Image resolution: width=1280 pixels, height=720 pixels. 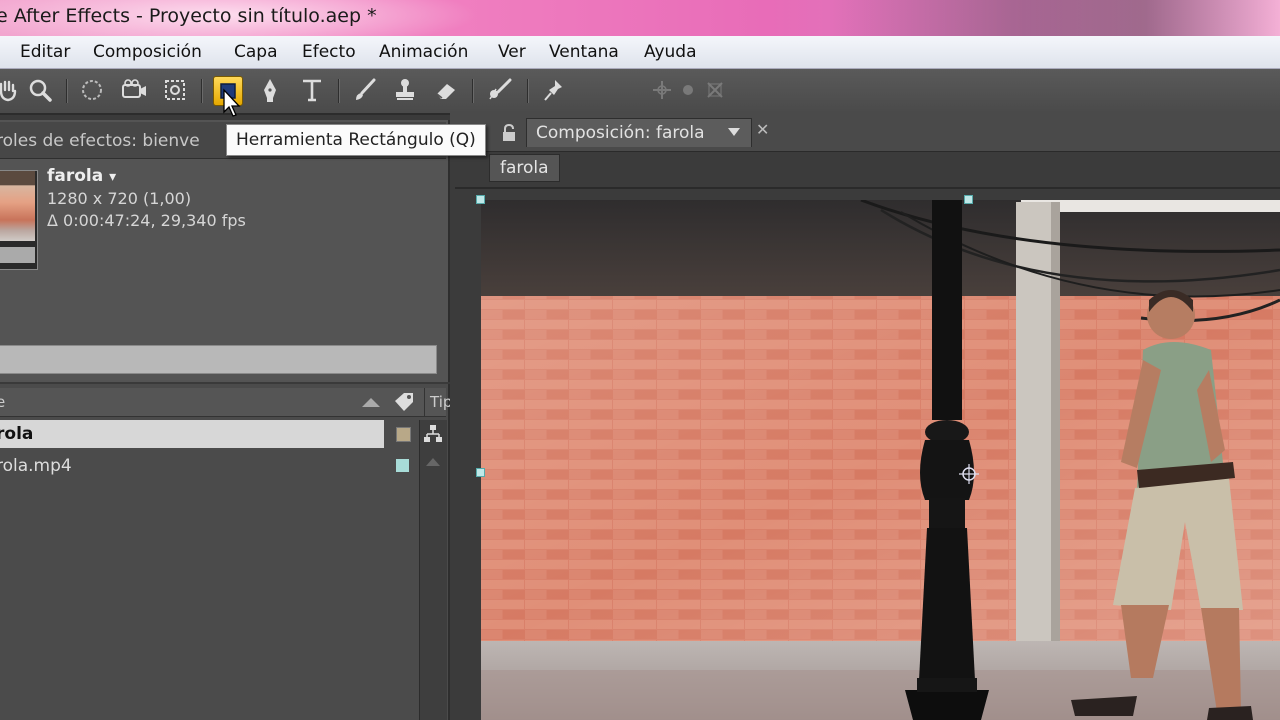 What do you see at coordinates (175, 90) in the screenshot?
I see `pan-behind-tool-icon` at bounding box center [175, 90].